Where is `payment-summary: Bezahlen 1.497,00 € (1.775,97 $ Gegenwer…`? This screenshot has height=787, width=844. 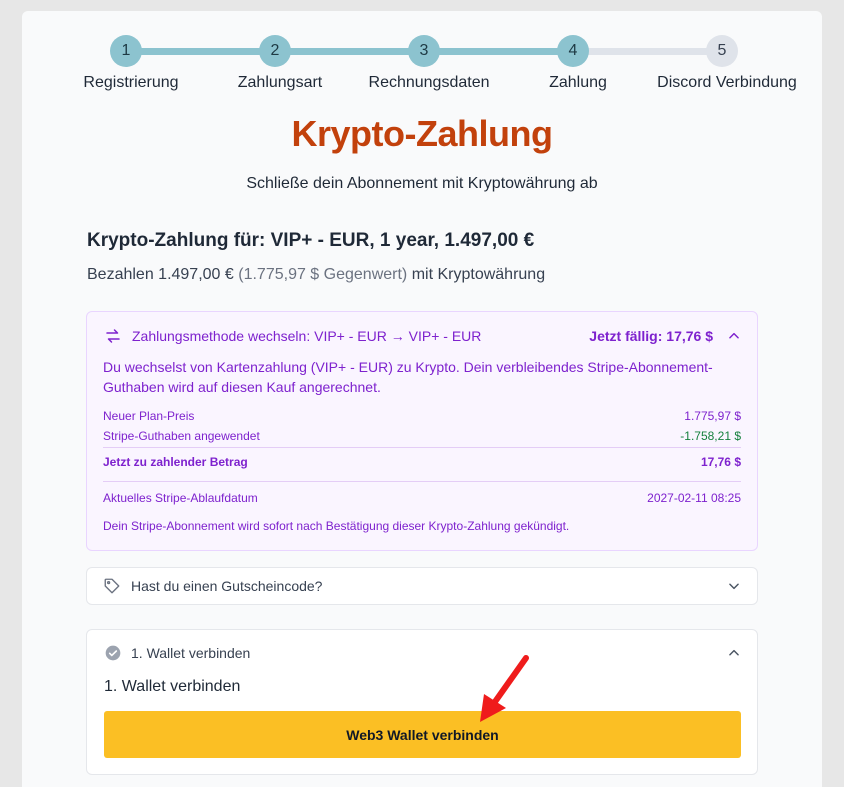
payment-summary: Bezahlen 1.497,00 € (1.775,97 $ Gegenwer… is located at coordinates (316, 275).